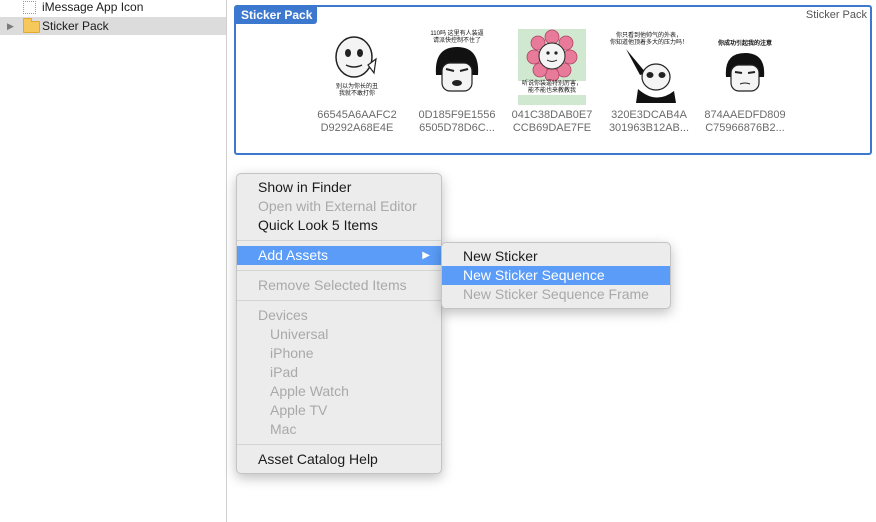 The height and width of the screenshot is (522, 876). What do you see at coordinates (293, 255) in the screenshot?
I see `menu-item-label: Add Assets` at bounding box center [293, 255].